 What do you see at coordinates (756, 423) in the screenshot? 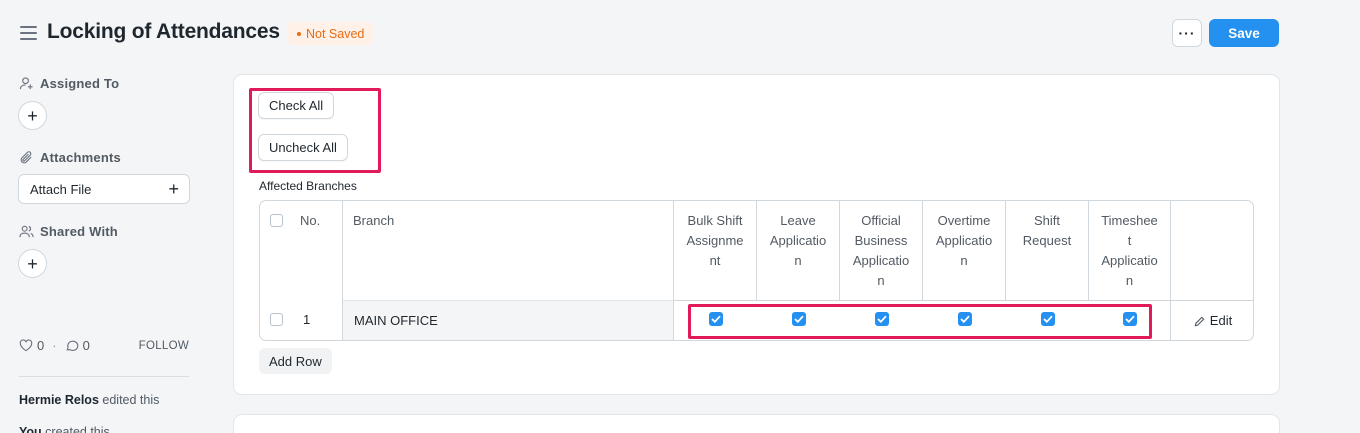
I see `form-section-secondary` at bounding box center [756, 423].